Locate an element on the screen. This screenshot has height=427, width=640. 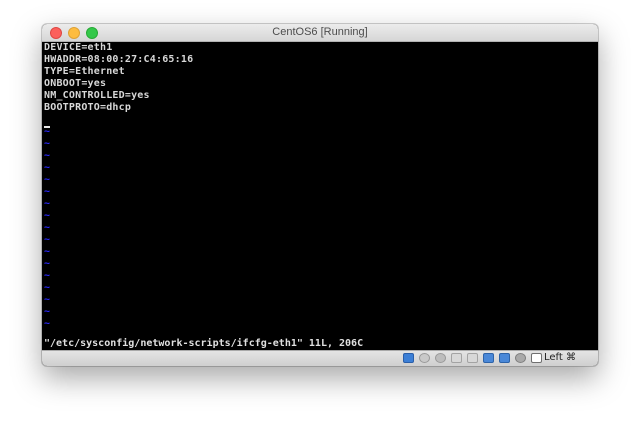
shared-folder-icon is located at coordinates (488, 358).